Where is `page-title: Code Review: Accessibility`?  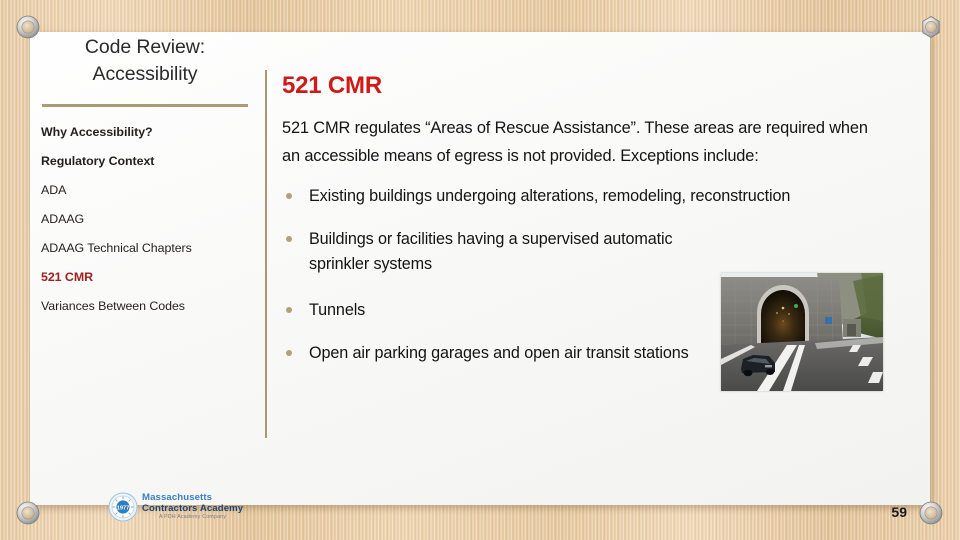 page-title: Code Review: Accessibility is located at coordinates (145, 61).